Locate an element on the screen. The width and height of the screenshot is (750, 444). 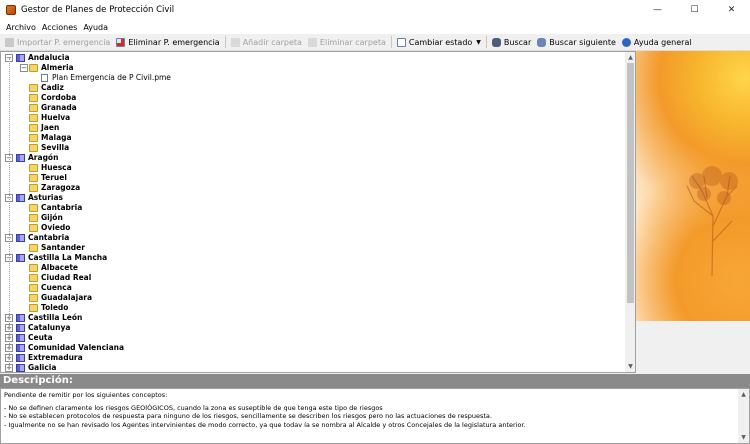
menu-acciones: Acciones is located at coordinates (59, 27).